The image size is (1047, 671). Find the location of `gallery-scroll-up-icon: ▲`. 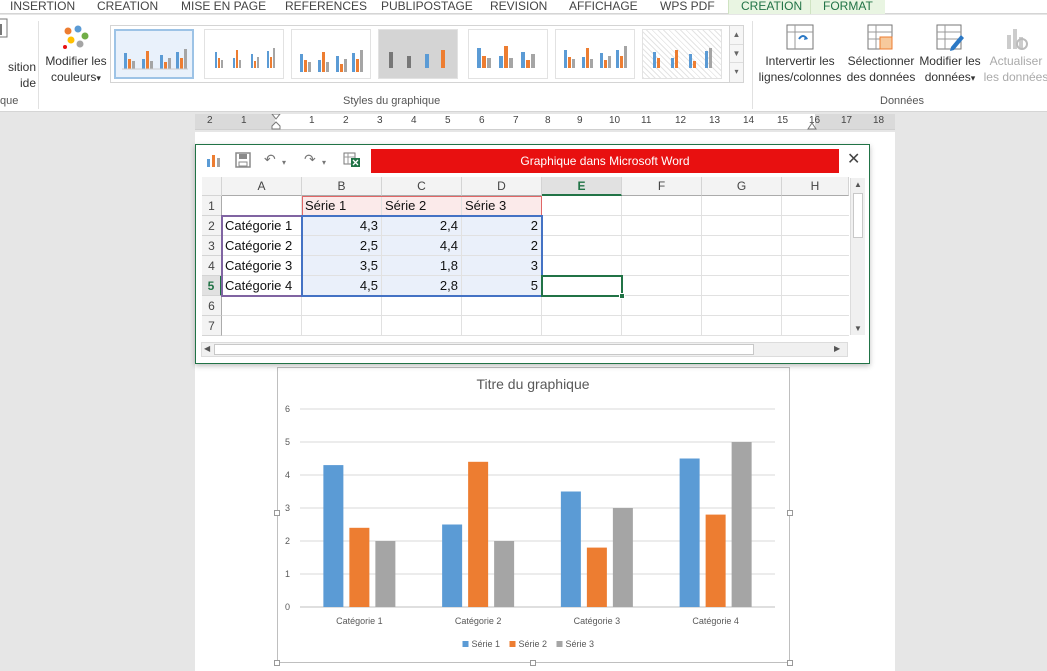

gallery-scroll-up-icon: ▲ is located at coordinates (736, 35).